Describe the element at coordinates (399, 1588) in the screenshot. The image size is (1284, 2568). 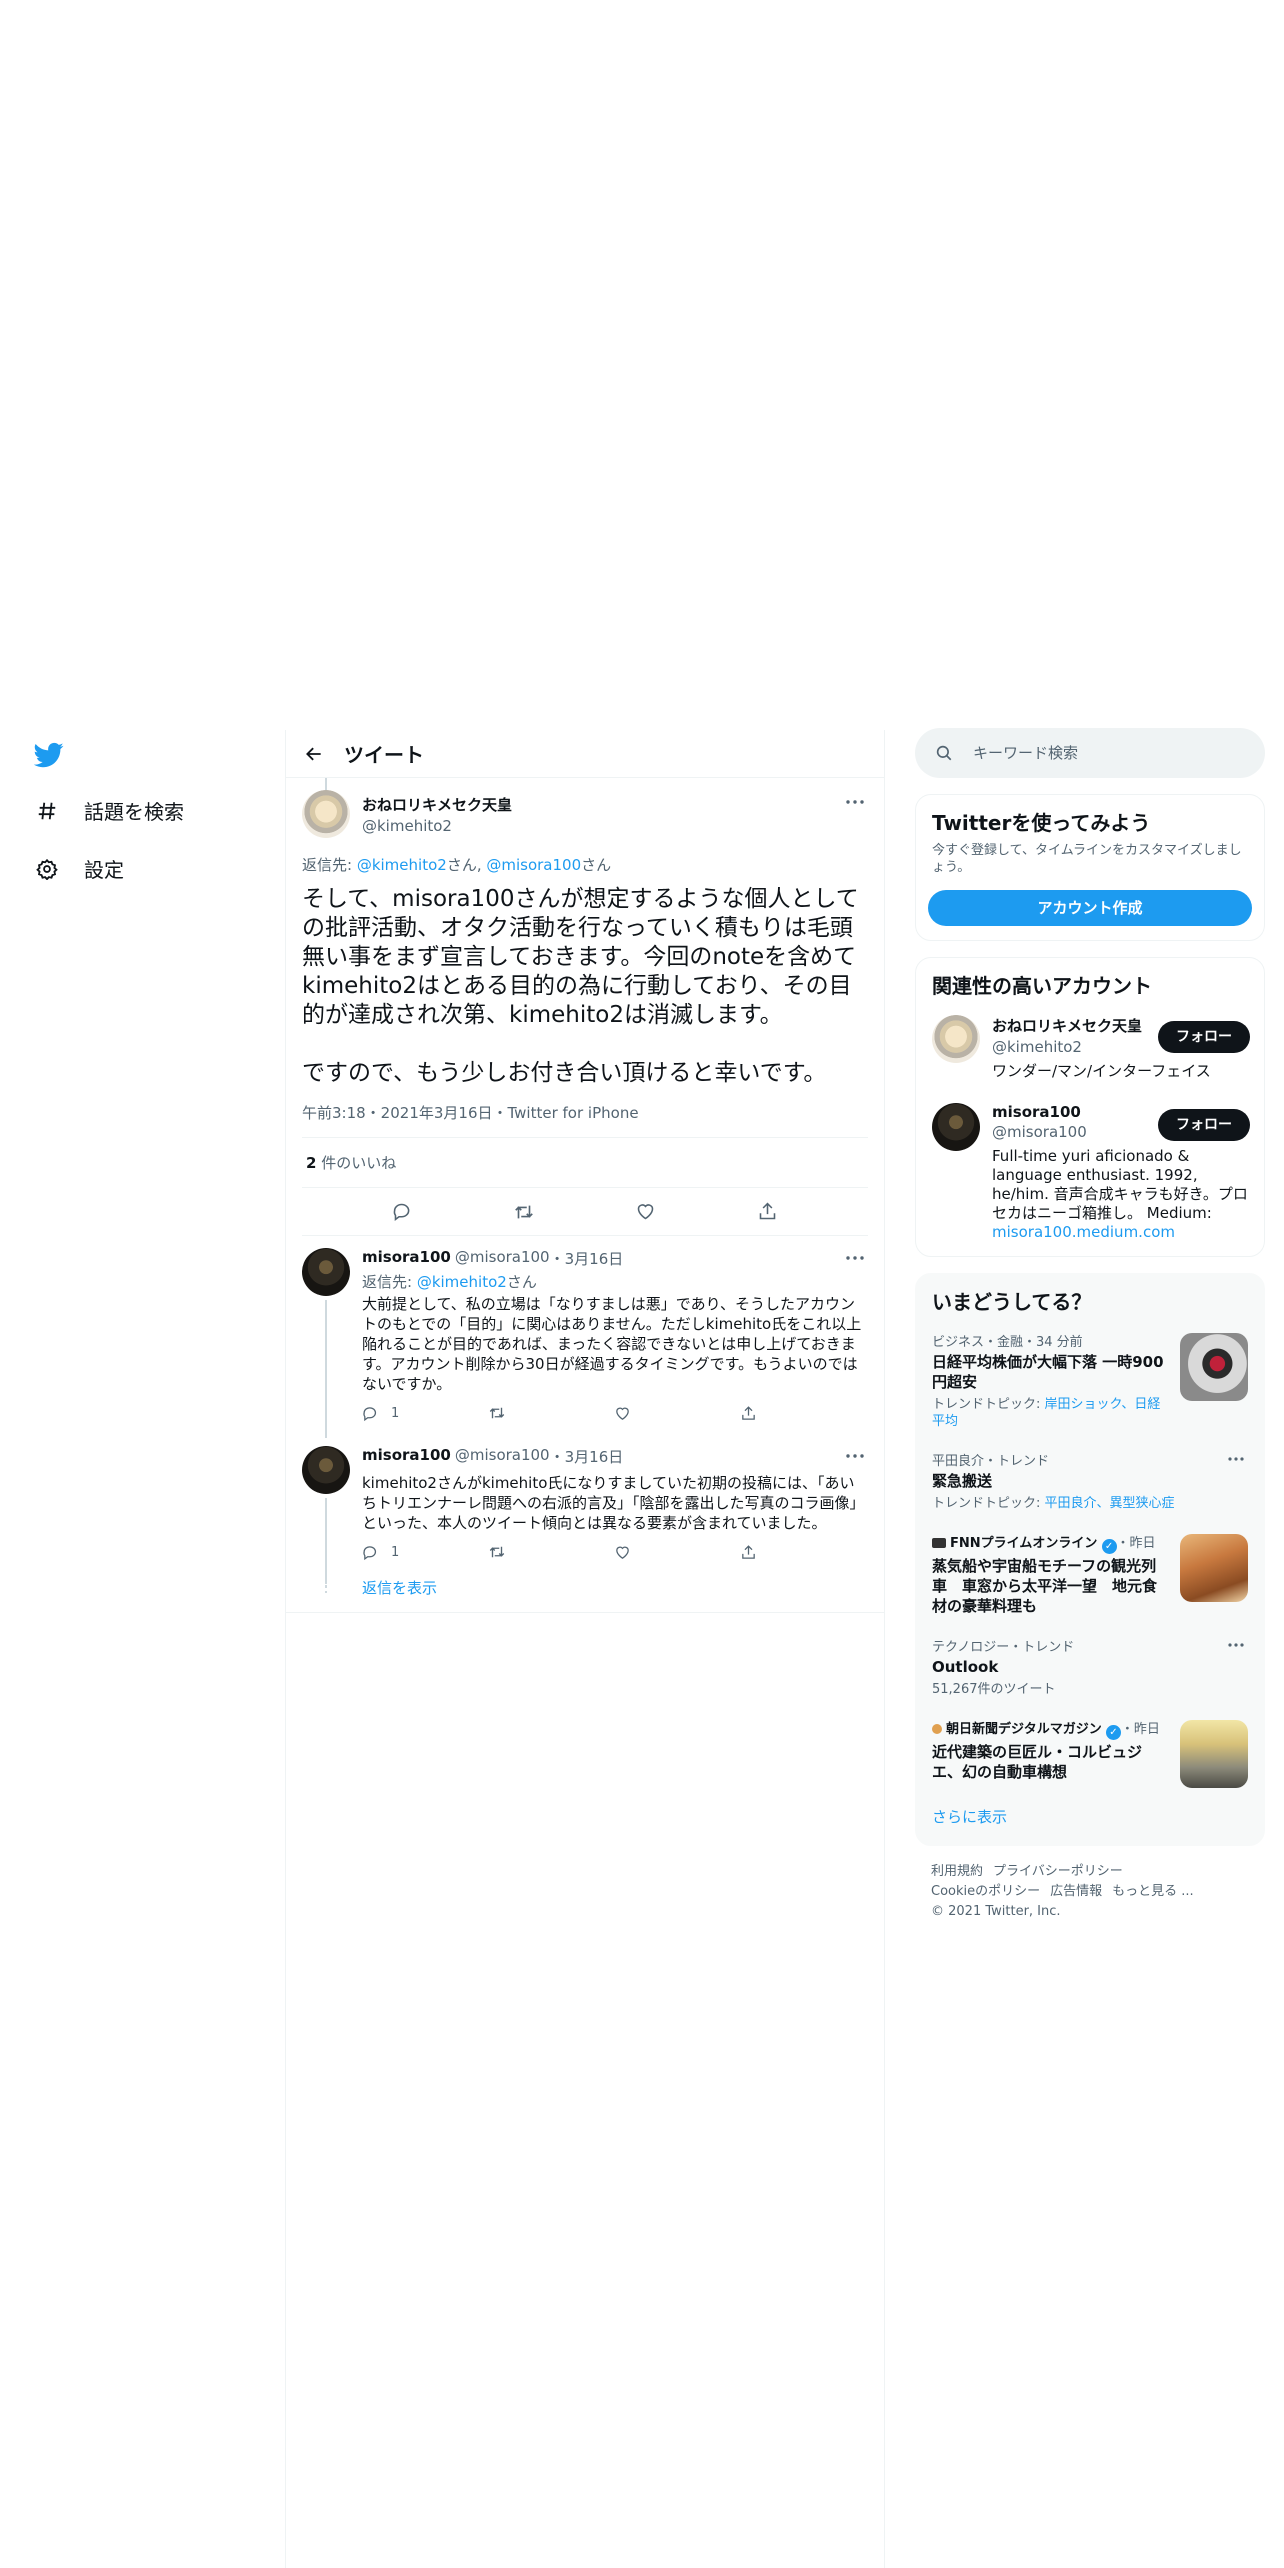
I see `show-replies-link: 返信を表示` at that location.